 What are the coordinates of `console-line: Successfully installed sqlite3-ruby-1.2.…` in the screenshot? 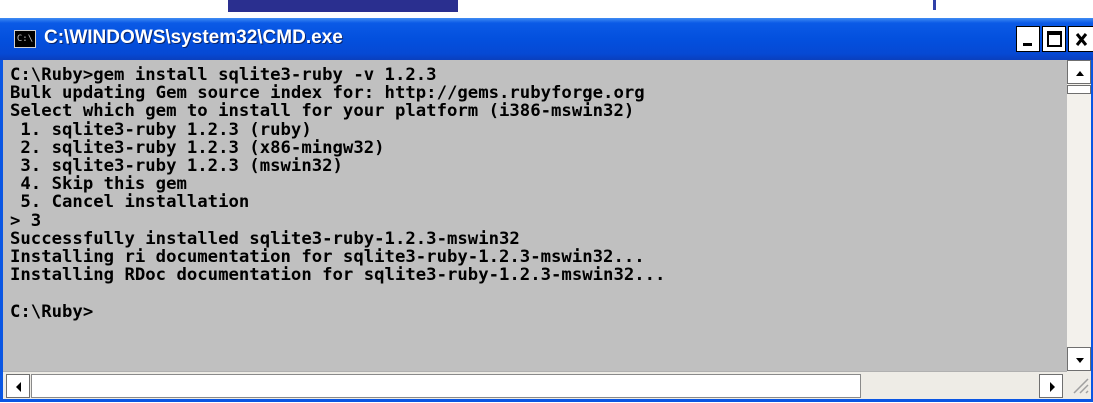 It's located at (265, 238).